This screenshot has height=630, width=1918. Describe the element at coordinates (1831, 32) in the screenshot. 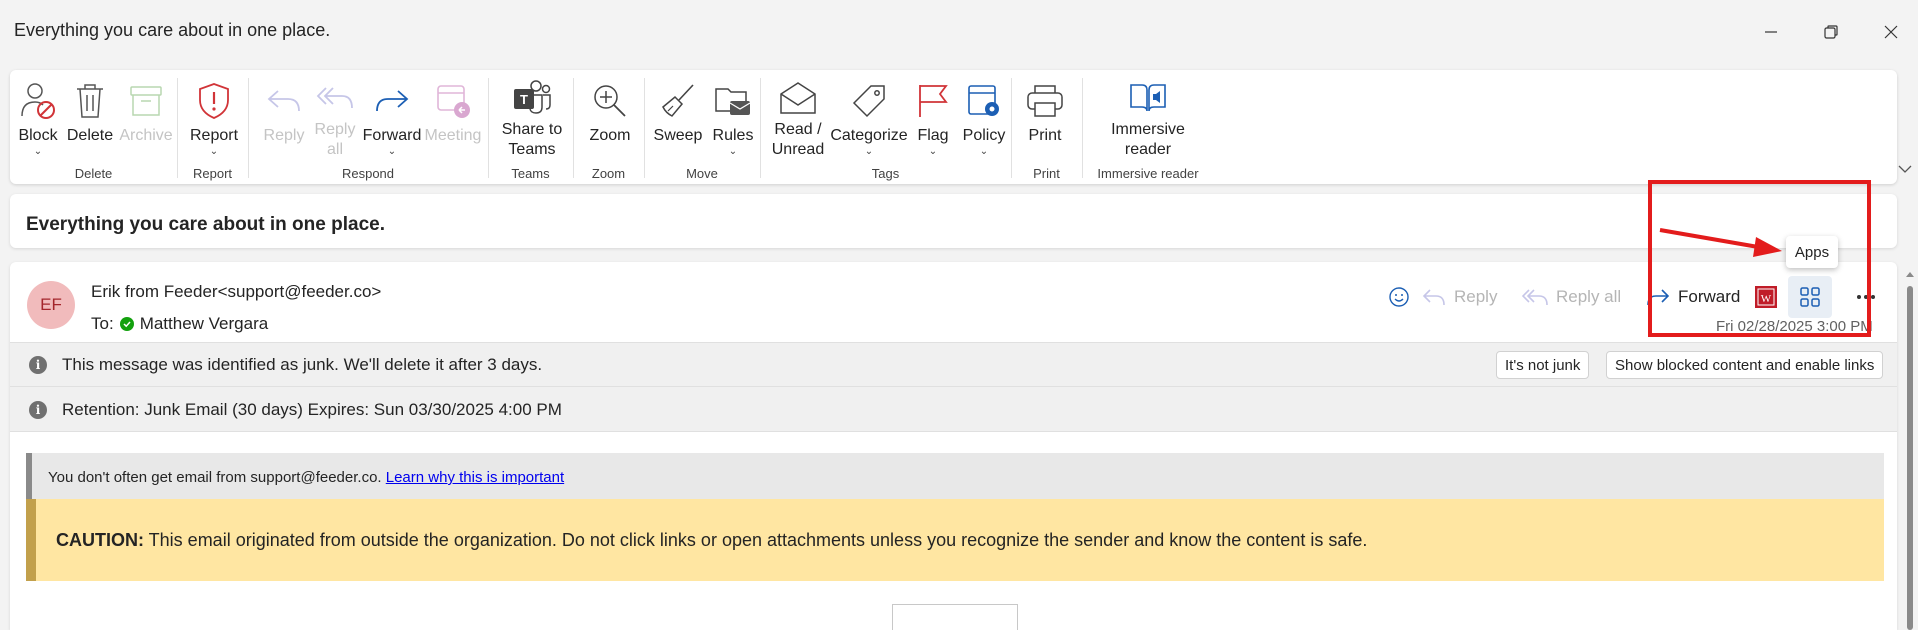

I see `restore-button` at that location.